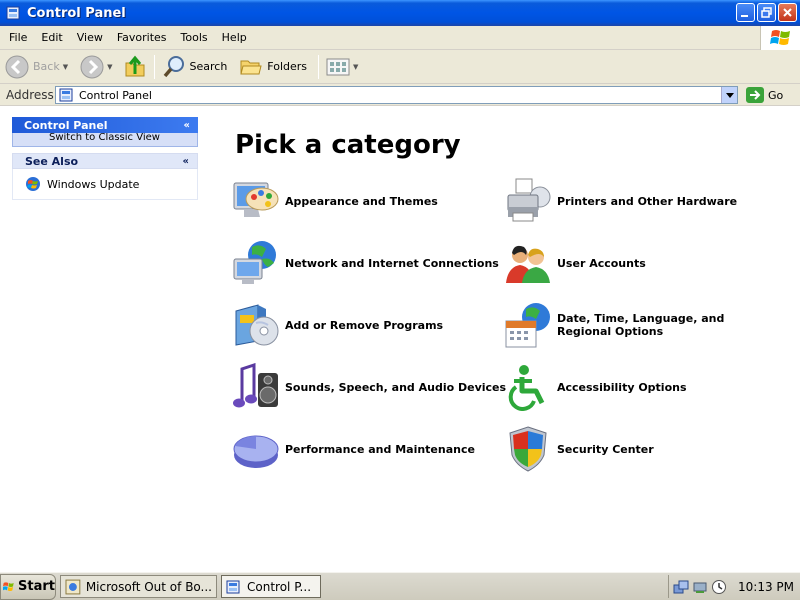 This screenshot has height=600, width=800. I want to click on restore-button, so click(766, 12).